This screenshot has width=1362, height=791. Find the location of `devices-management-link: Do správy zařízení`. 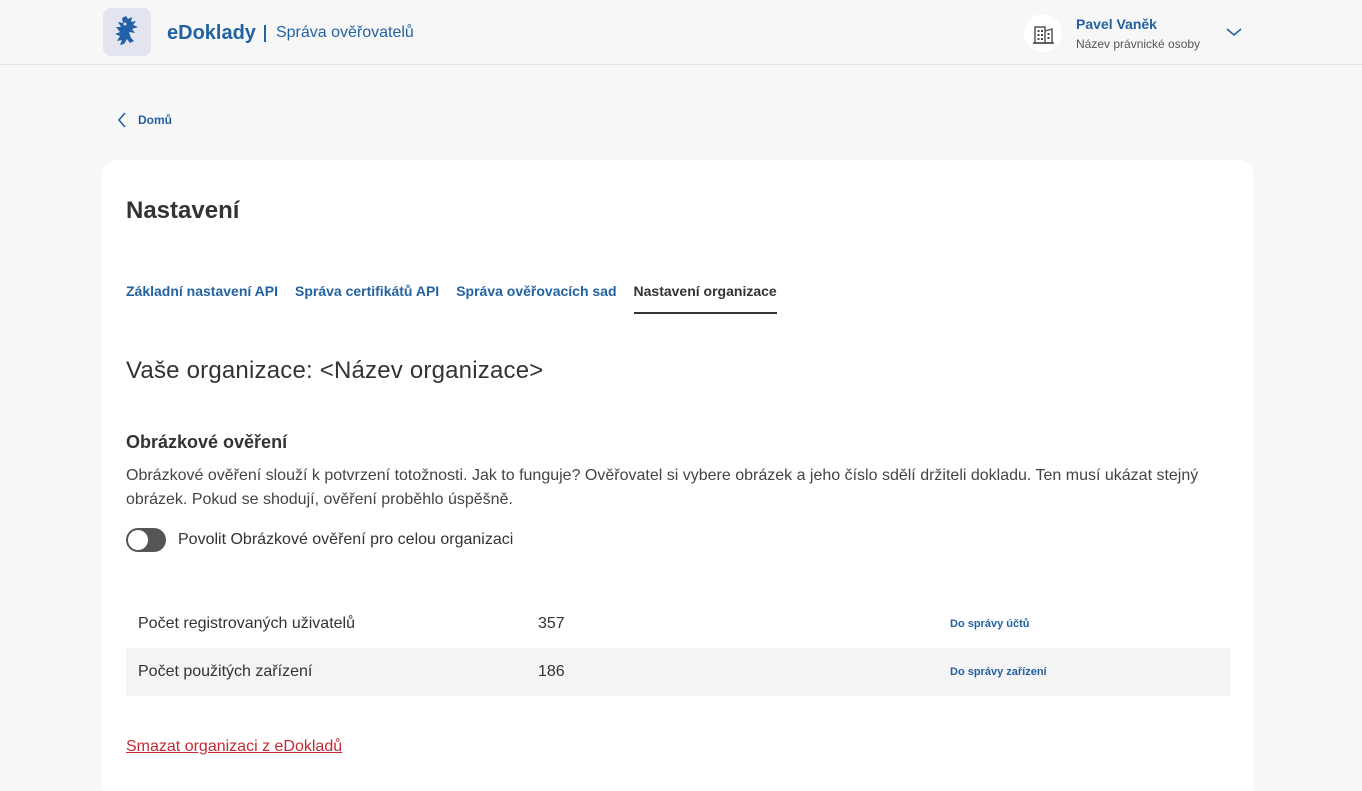

devices-management-link: Do správy zařízení is located at coordinates (998, 672).